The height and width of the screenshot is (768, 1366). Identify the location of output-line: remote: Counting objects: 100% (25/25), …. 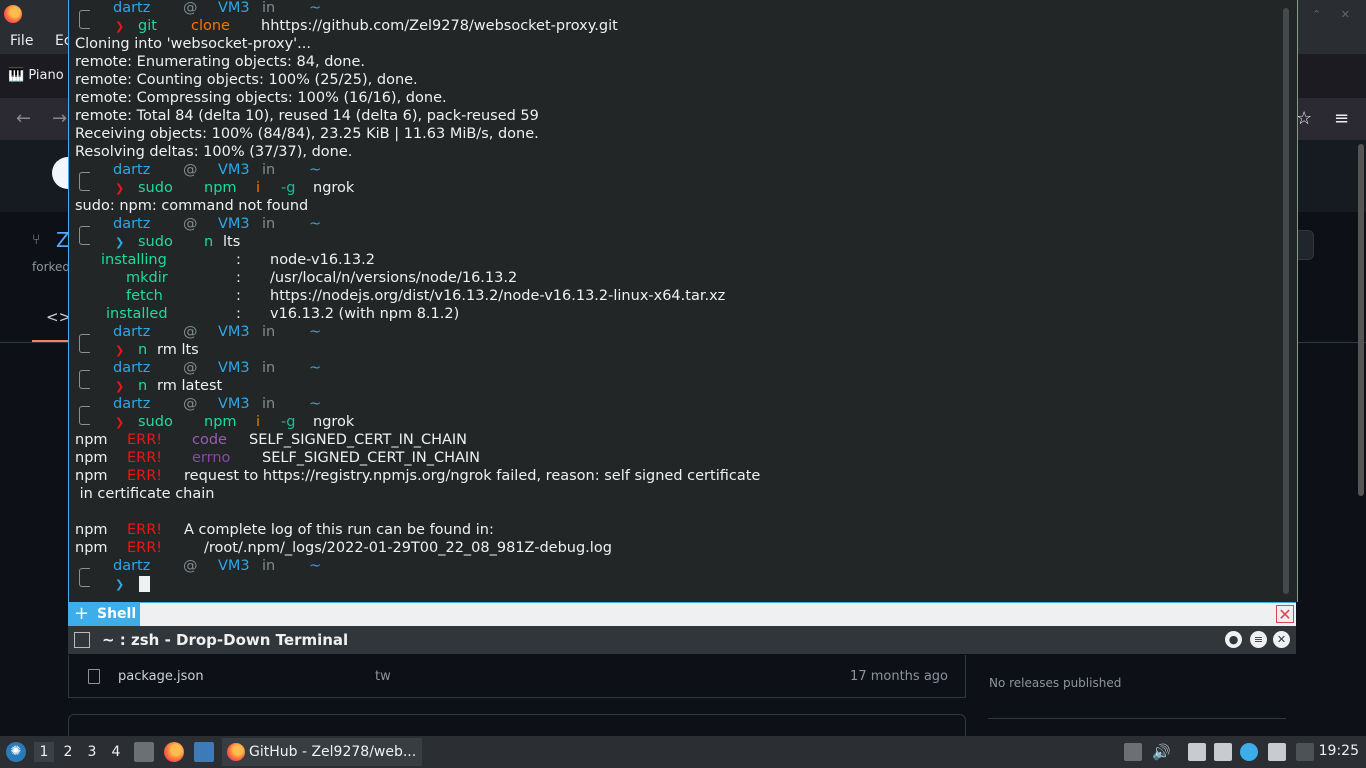
(246, 80).